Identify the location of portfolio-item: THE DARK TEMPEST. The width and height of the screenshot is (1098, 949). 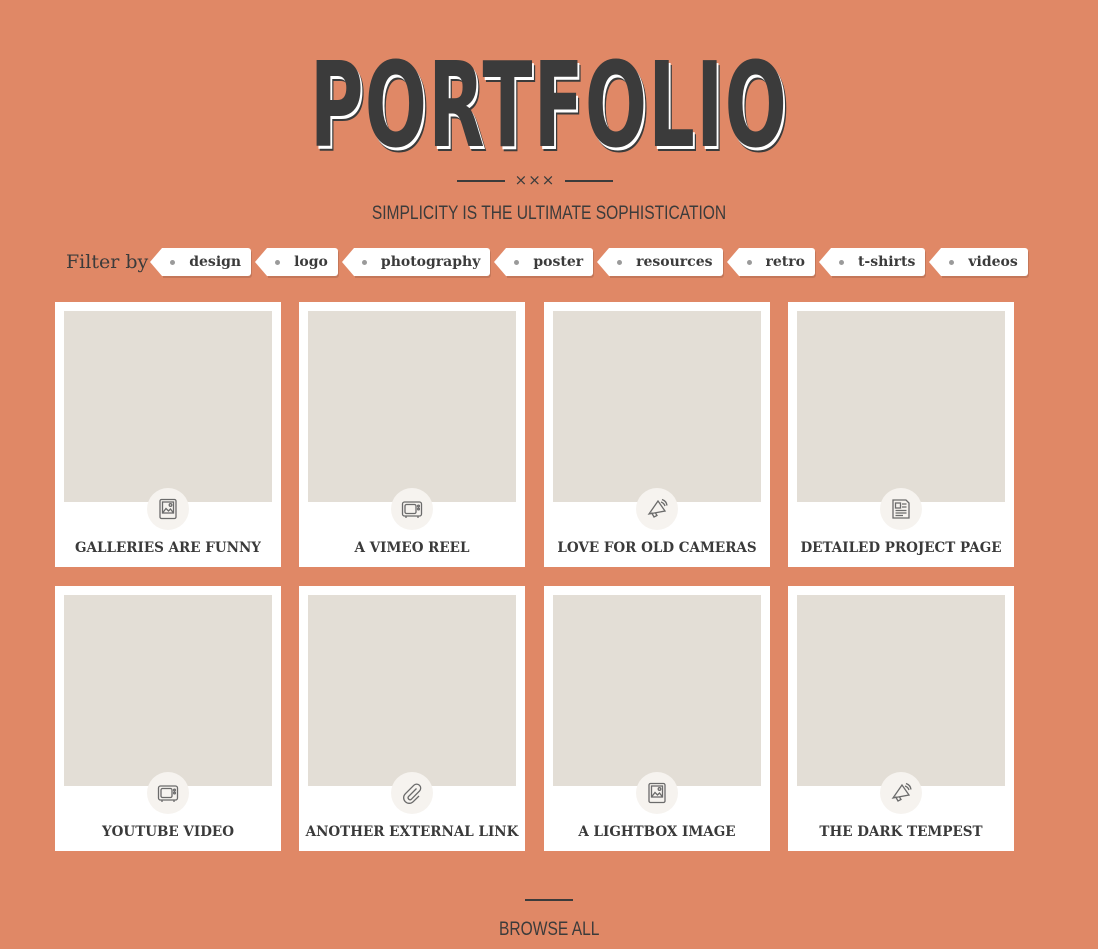
(901, 718).